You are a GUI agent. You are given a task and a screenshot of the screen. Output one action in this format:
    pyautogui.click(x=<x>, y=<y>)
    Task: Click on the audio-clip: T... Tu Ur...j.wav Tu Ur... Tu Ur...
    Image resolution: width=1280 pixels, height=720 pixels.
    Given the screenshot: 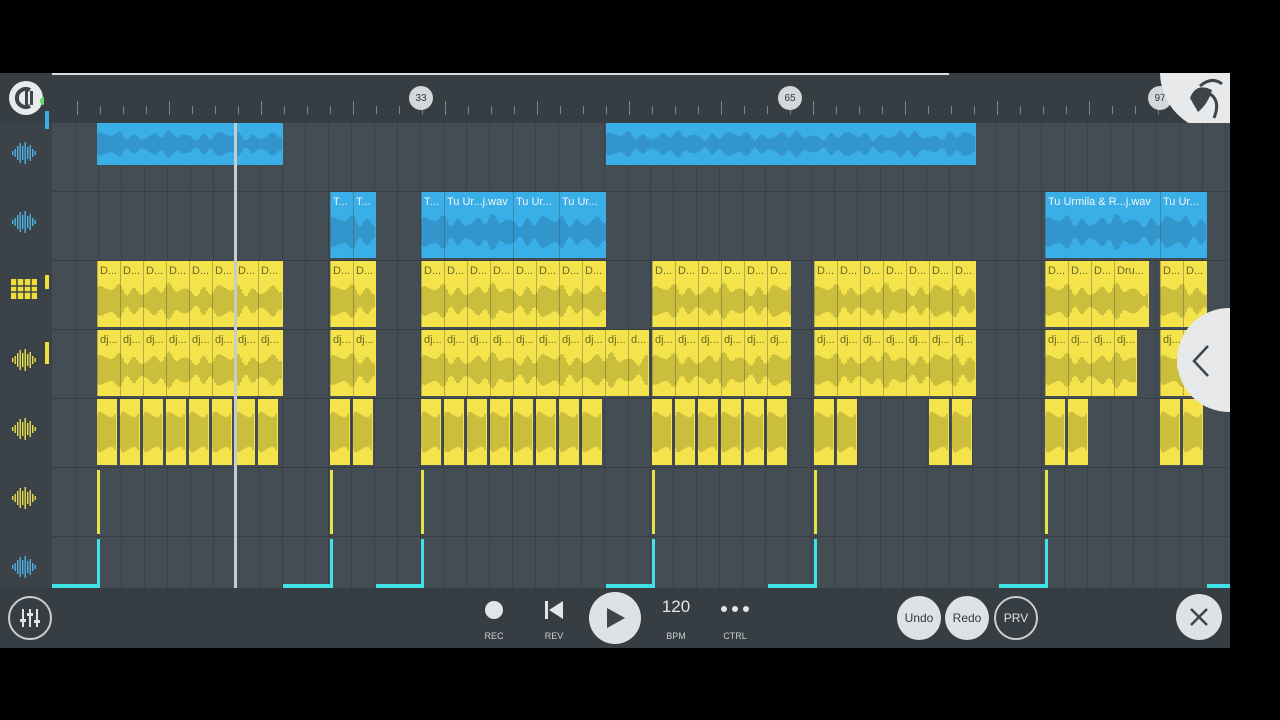 What is the action you would take?
    pyautogui.click(x=513, y=225)
    